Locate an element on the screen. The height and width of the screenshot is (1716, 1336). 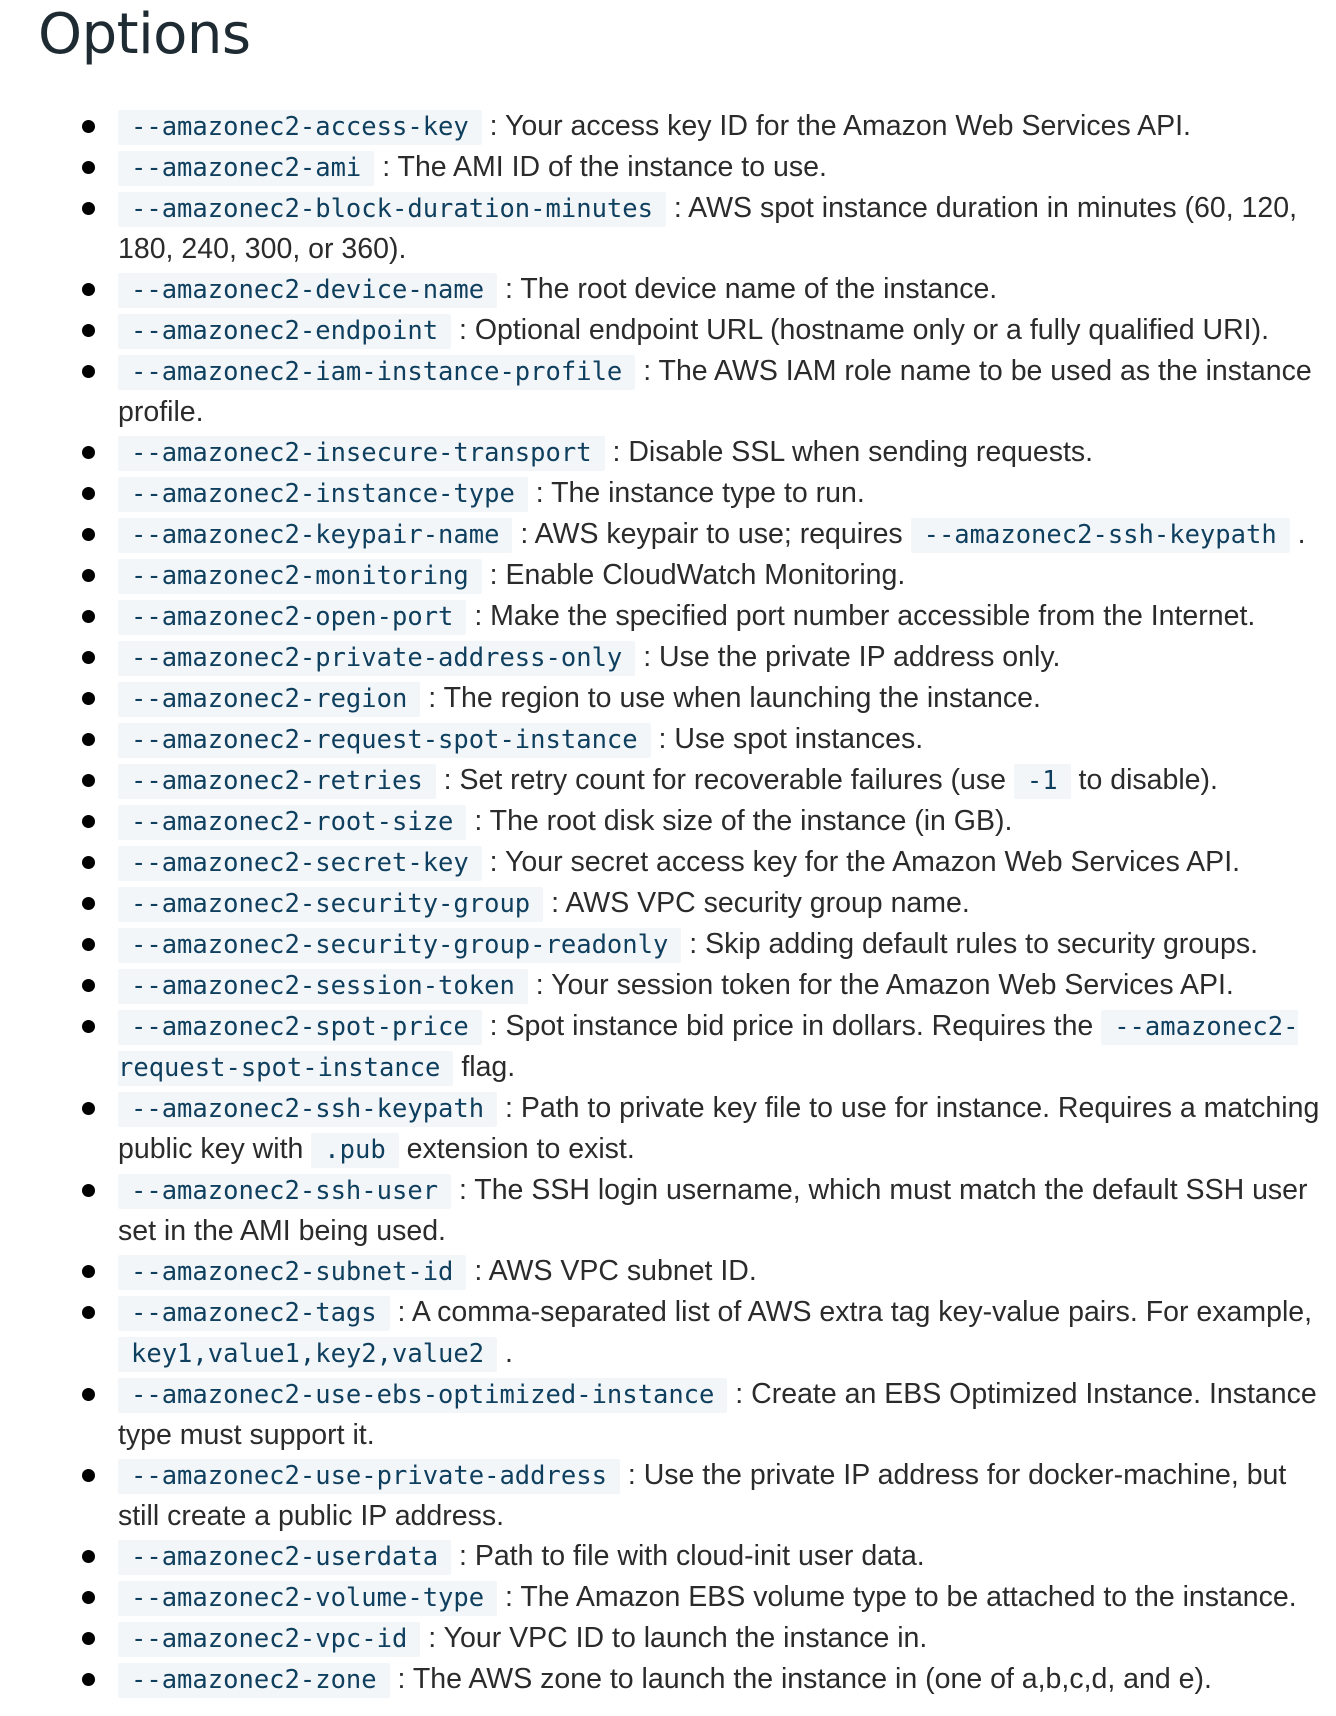
option-description: AWS VPC subnet ID. is located at coordinates (622, 1271).